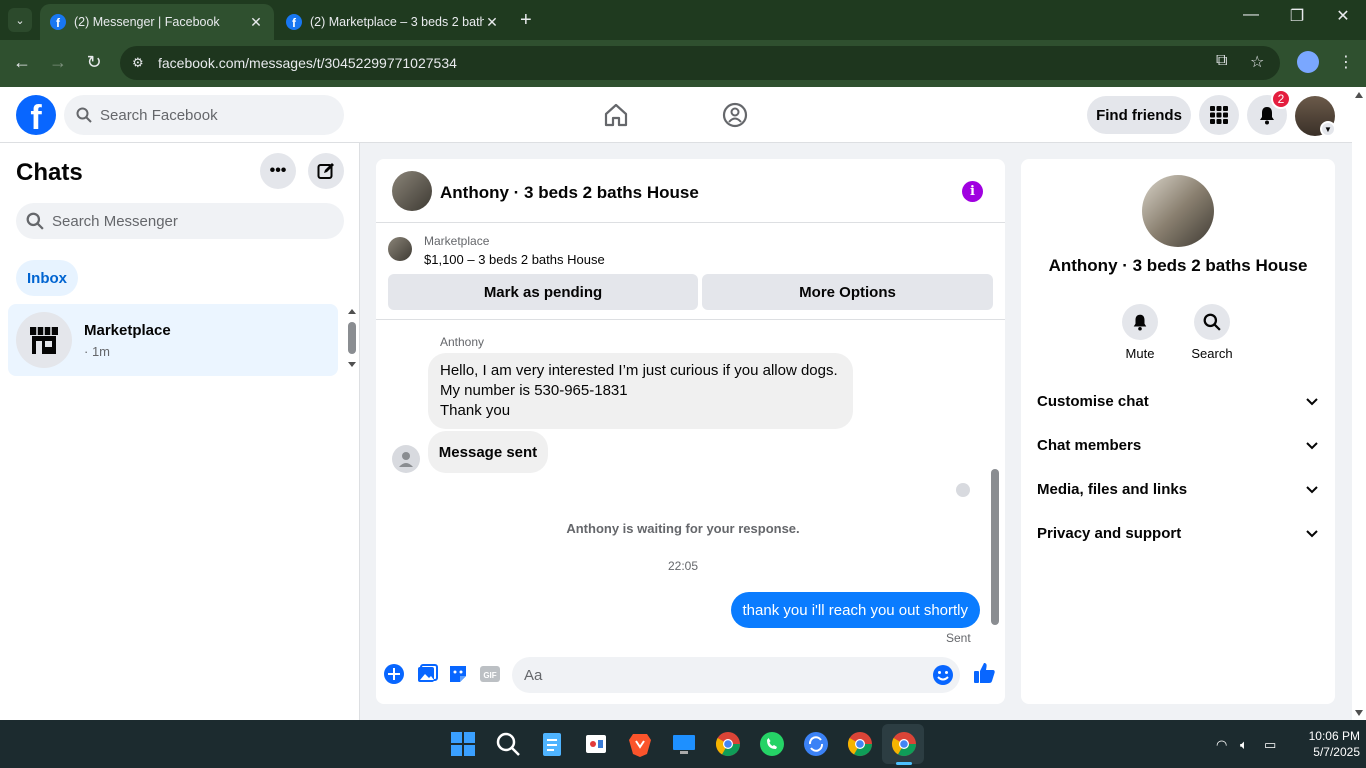 This screenshot has height=768, width=1366. I want to click on chats-title: Chats, so click(49, 172).